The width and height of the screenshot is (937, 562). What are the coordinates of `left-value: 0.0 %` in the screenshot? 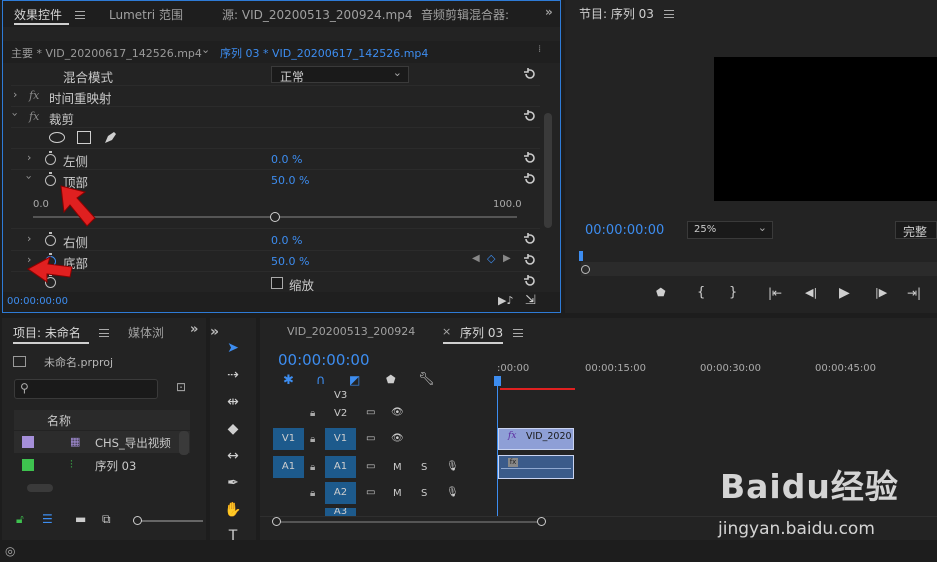 It's located at (286, 159).